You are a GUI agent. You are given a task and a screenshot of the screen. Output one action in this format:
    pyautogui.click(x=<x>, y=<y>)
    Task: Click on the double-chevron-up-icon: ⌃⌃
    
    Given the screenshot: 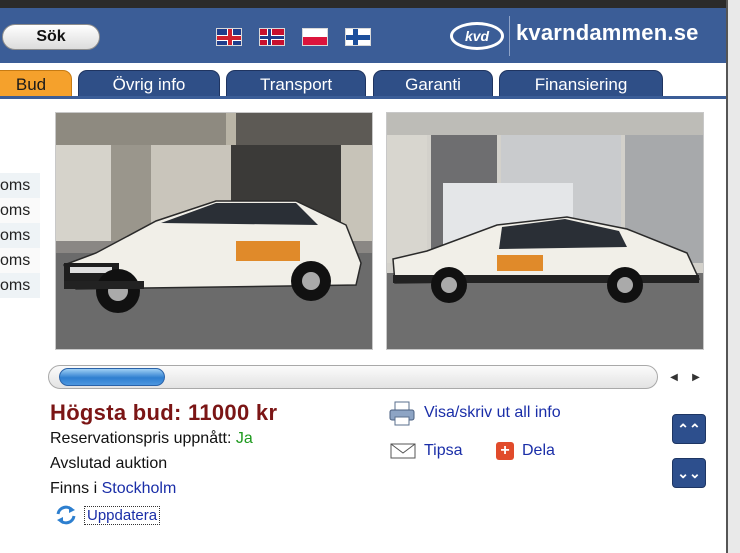 What is the action you would take?
    pyautogui.click(x=689, y=428)
    